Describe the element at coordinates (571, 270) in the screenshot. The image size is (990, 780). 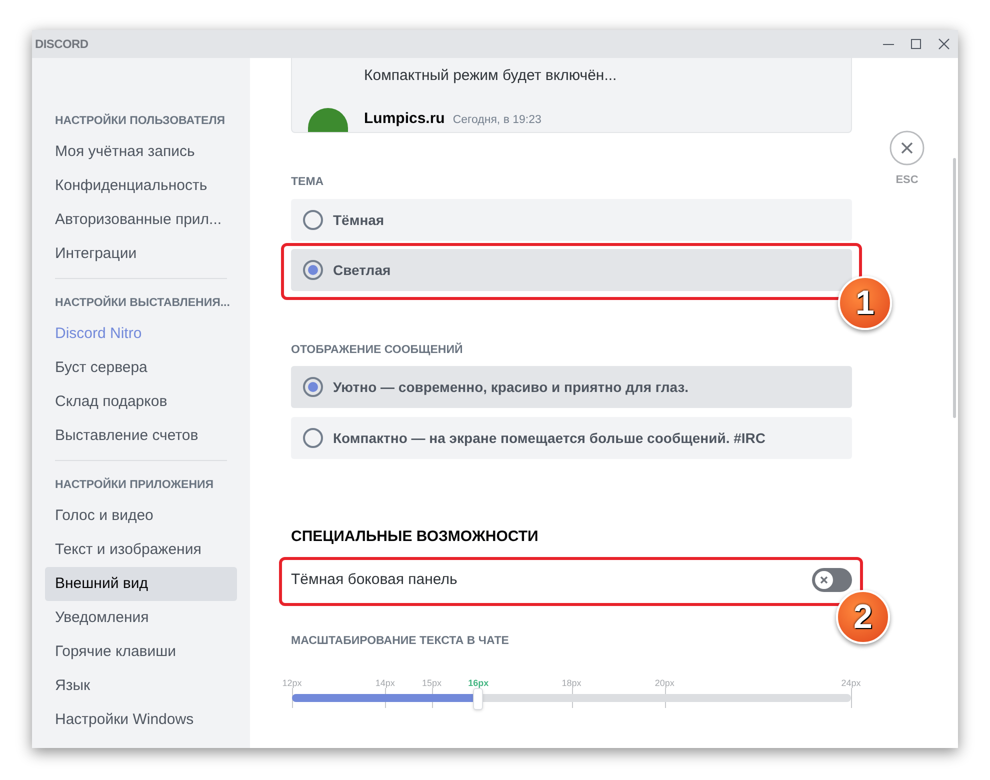
I see `radio-option: Светлая` at that location.